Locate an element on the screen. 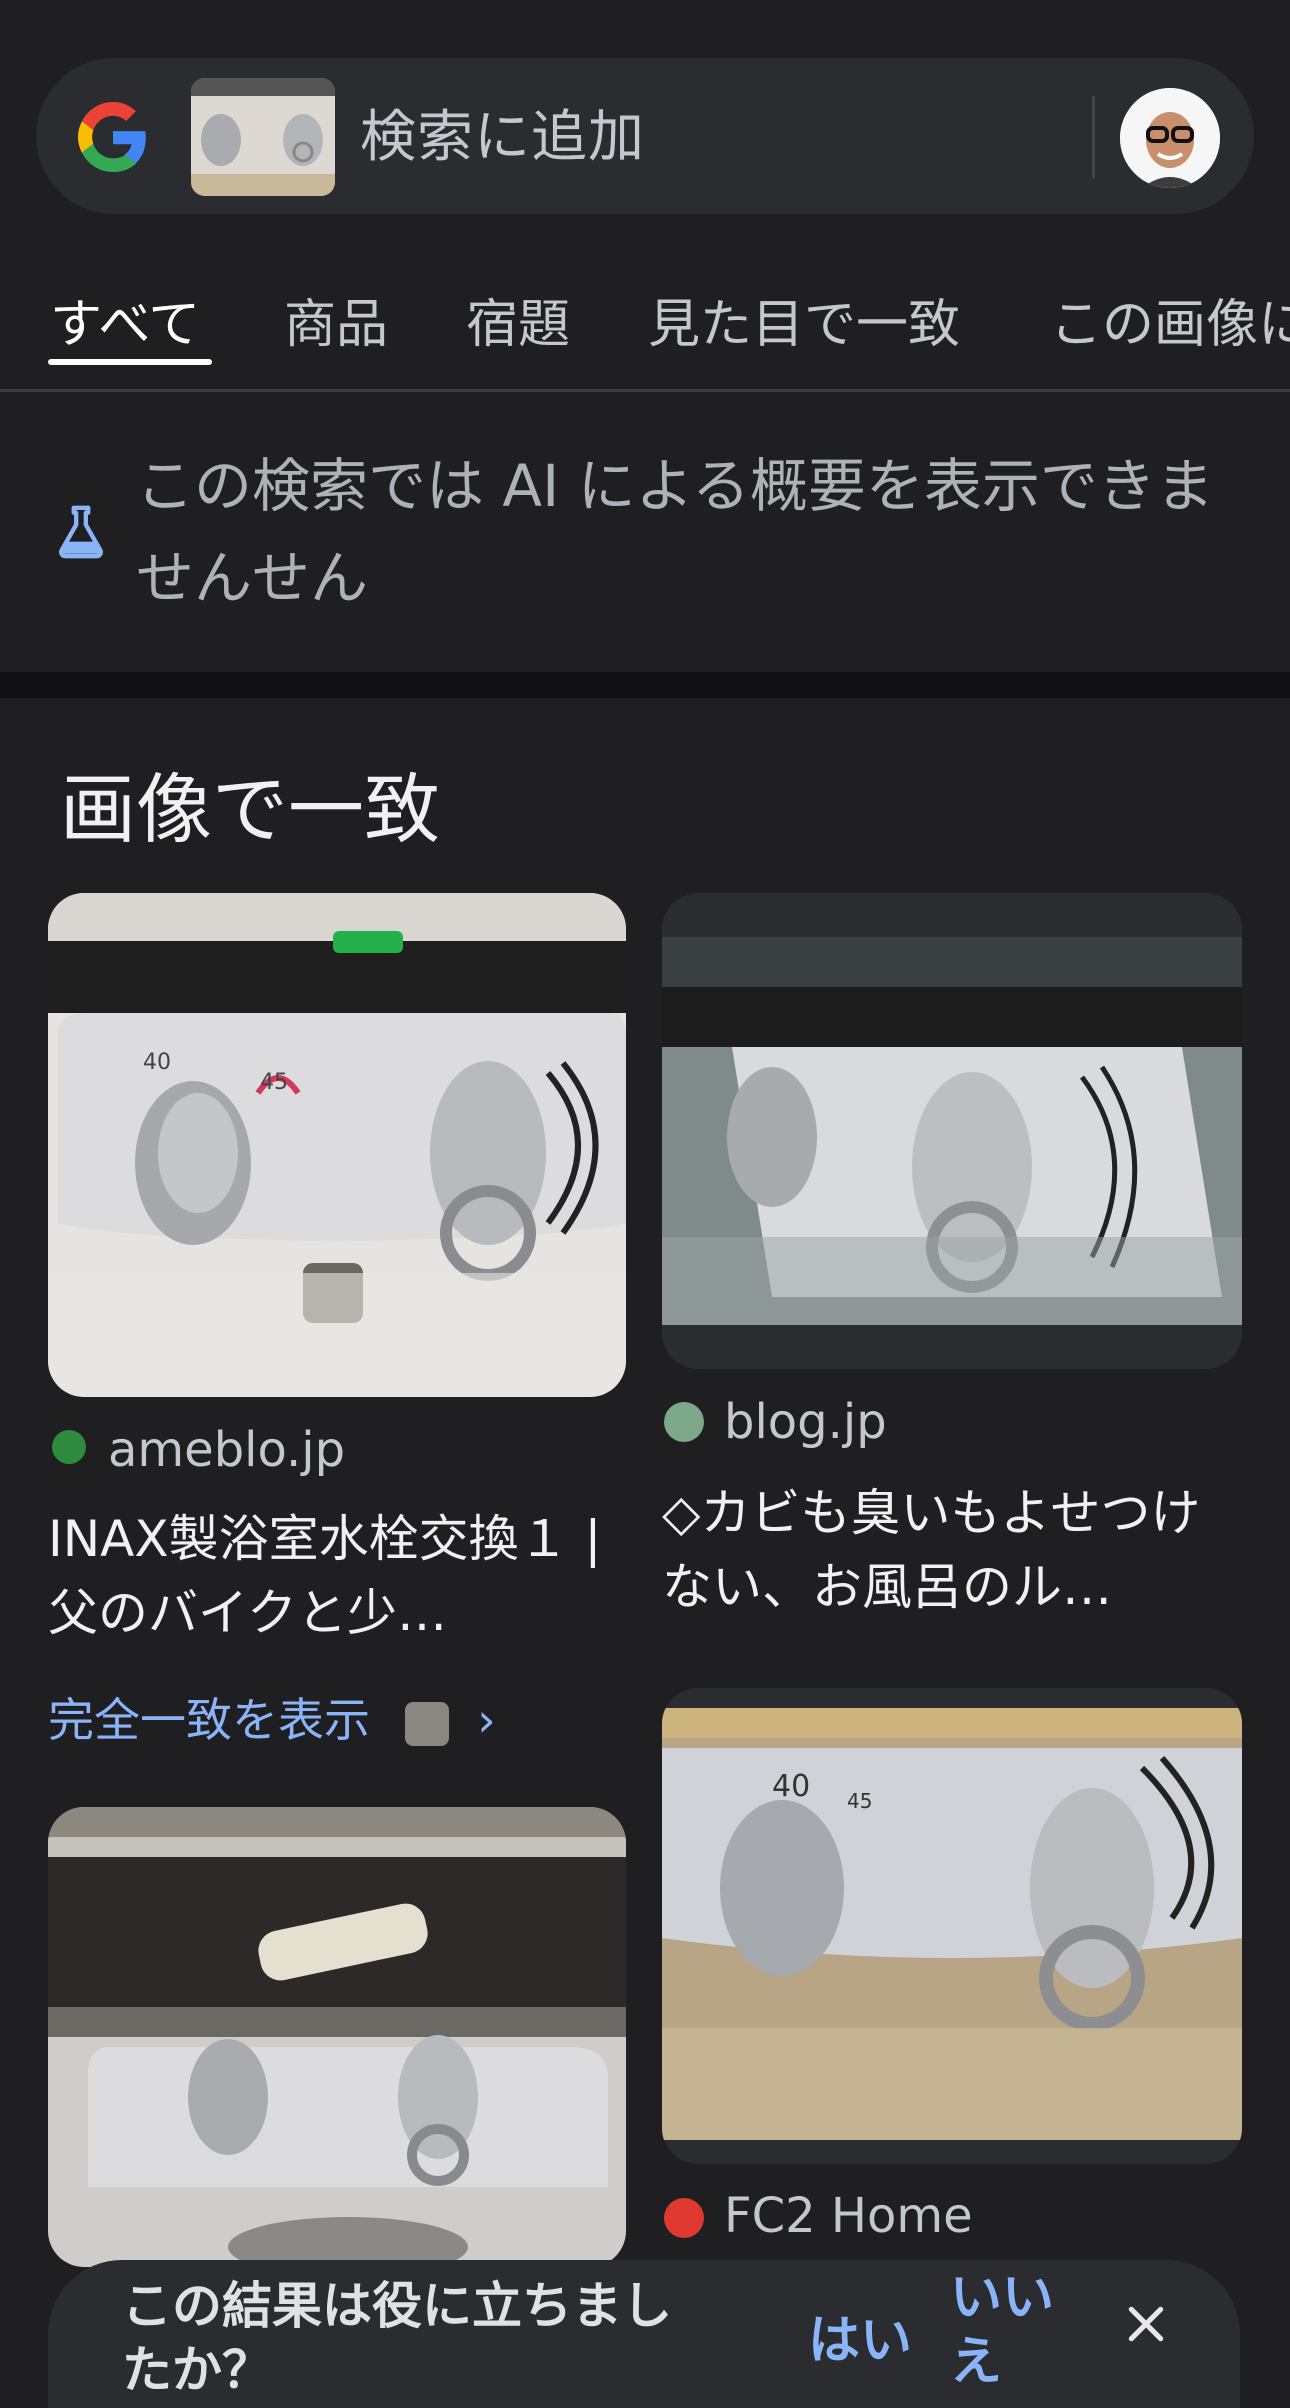  tab-all: すべて is located at coordinates (125, 319).